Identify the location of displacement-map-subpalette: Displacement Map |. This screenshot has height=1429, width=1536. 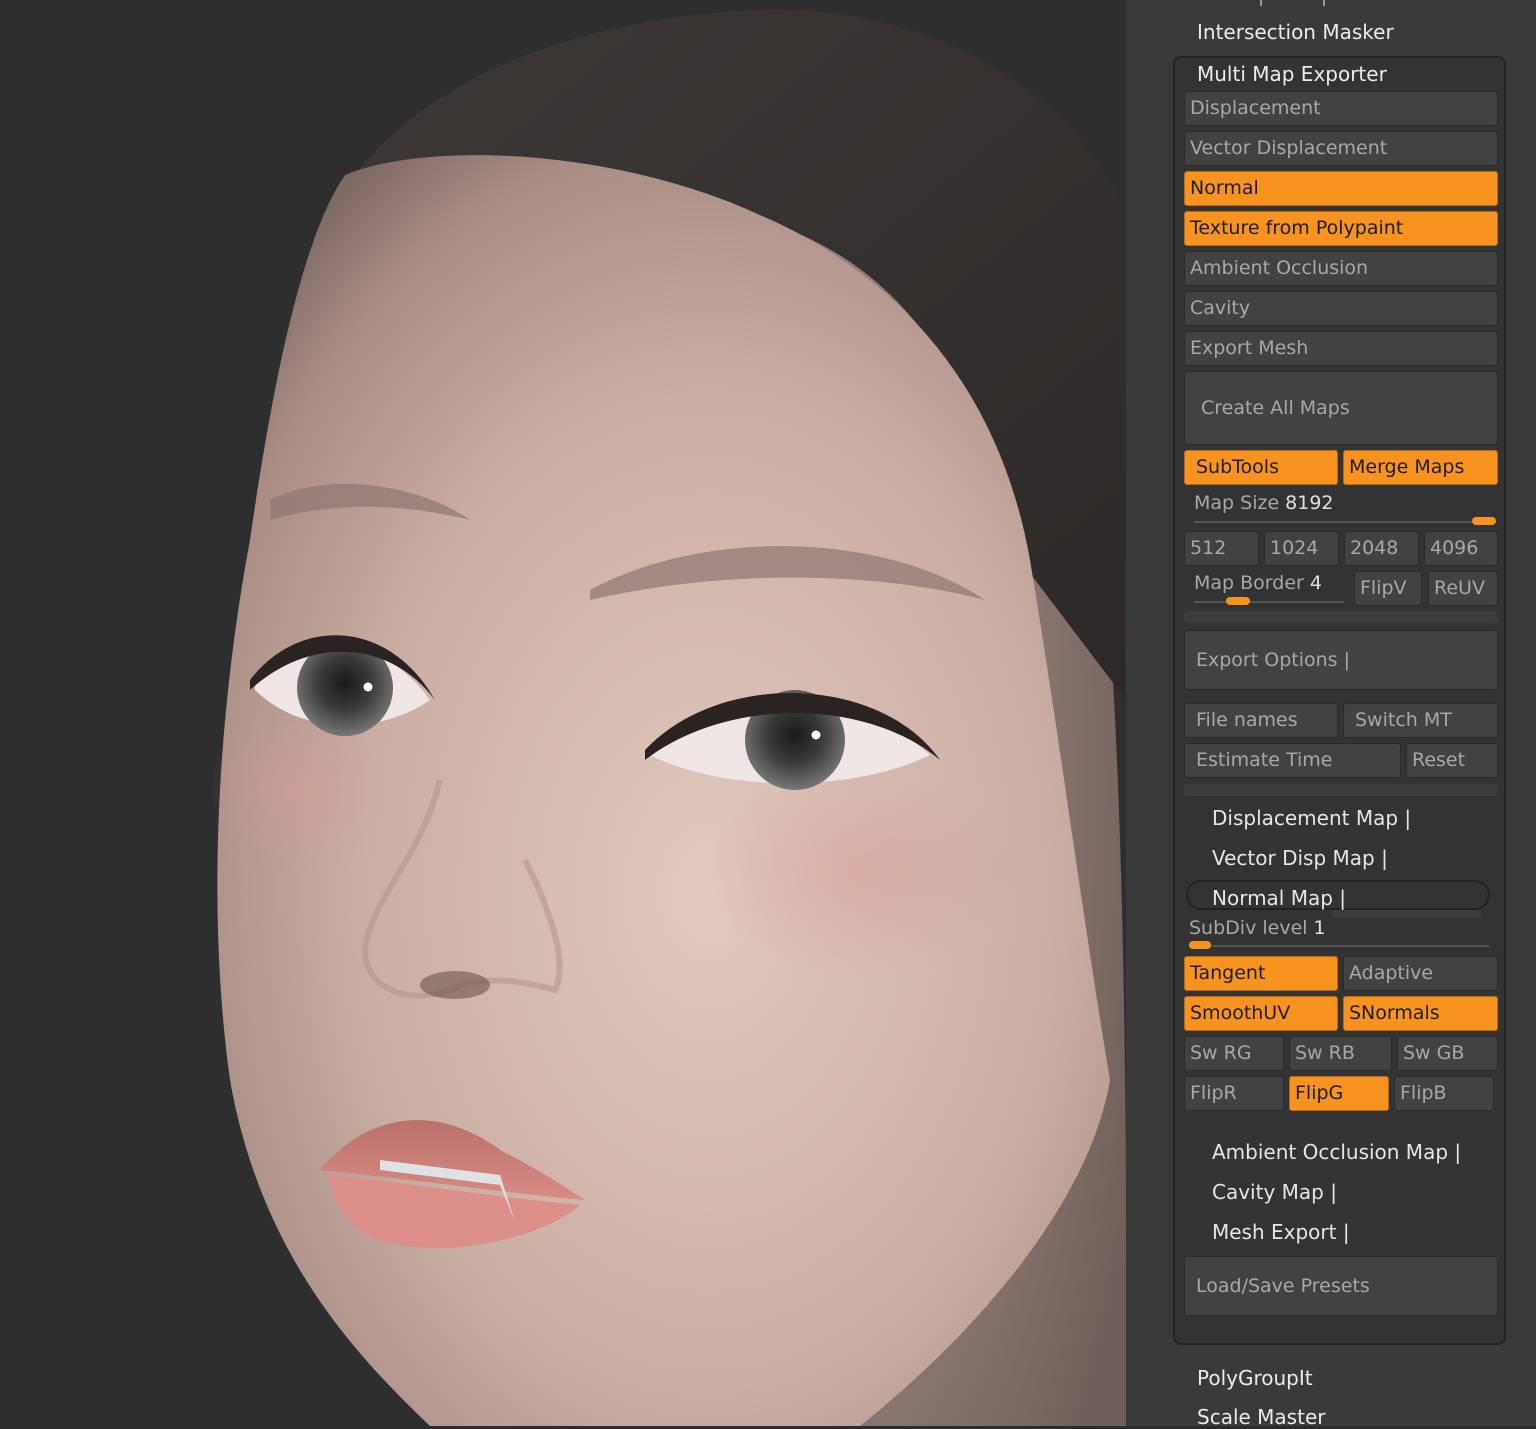
(1311, 818).